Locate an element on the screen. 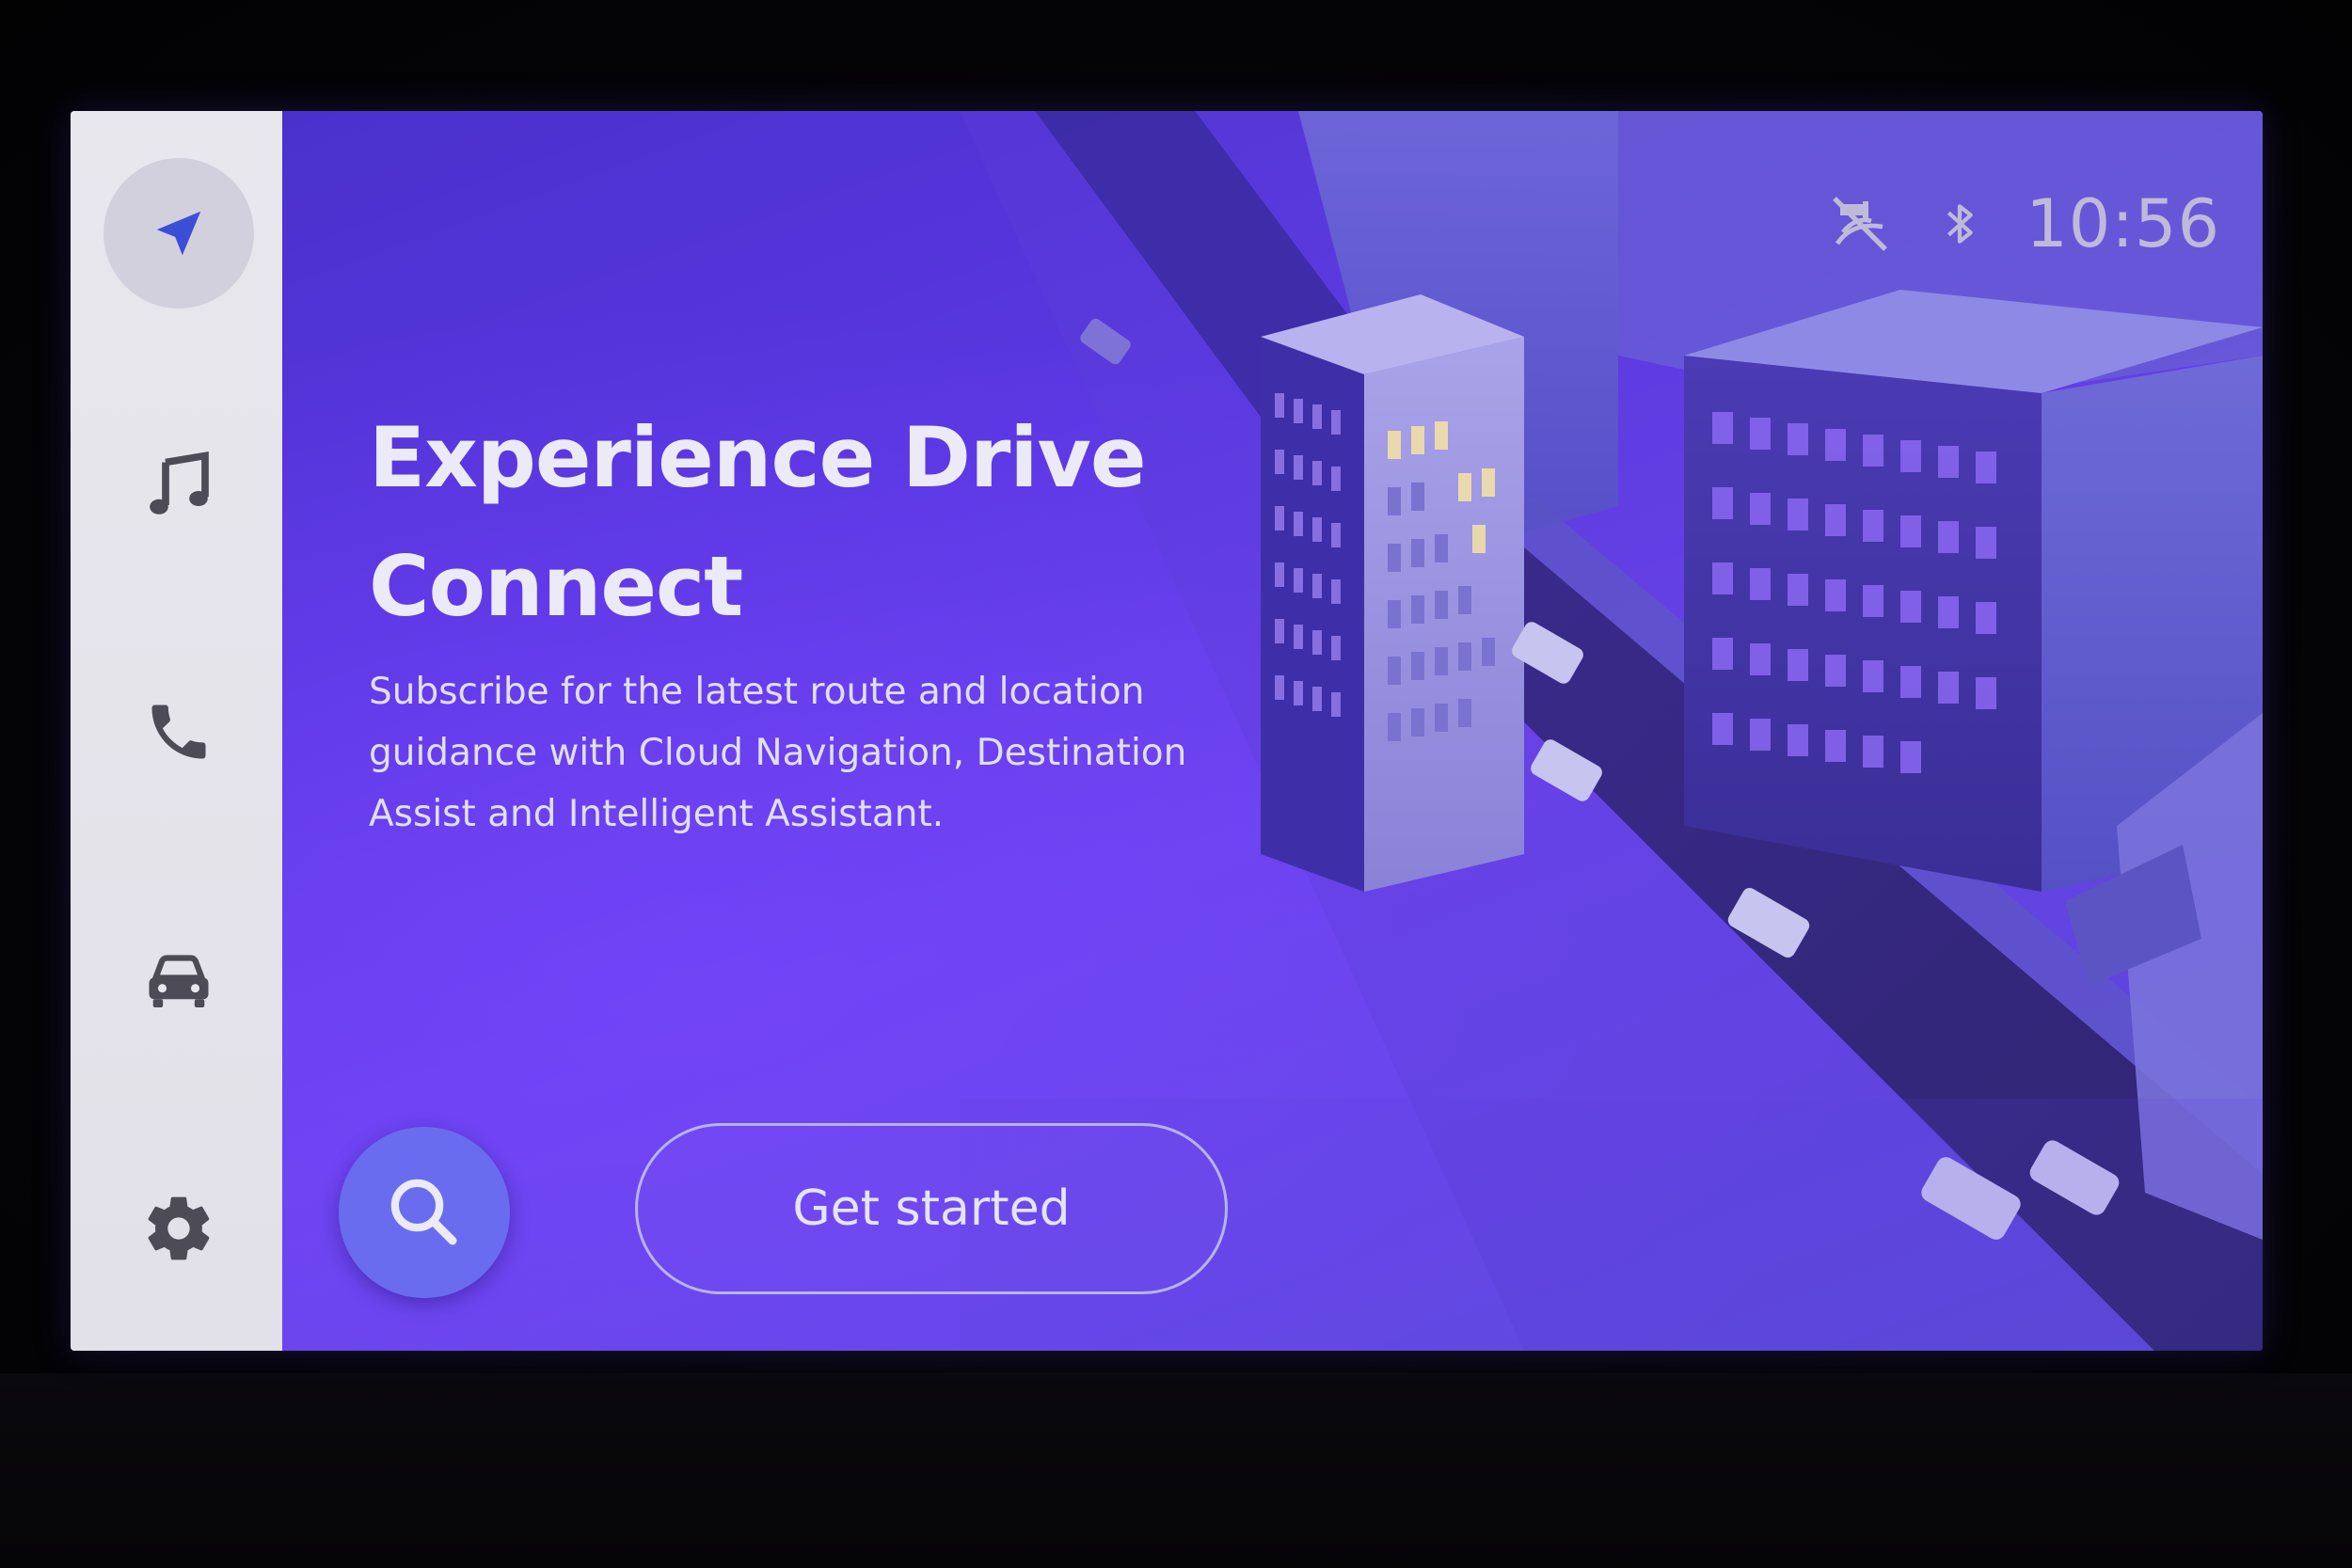 Image resolution: width=2352 pixels, height=1568 pixels. sidebar-item-navigation is located at coordinates (178, 233).